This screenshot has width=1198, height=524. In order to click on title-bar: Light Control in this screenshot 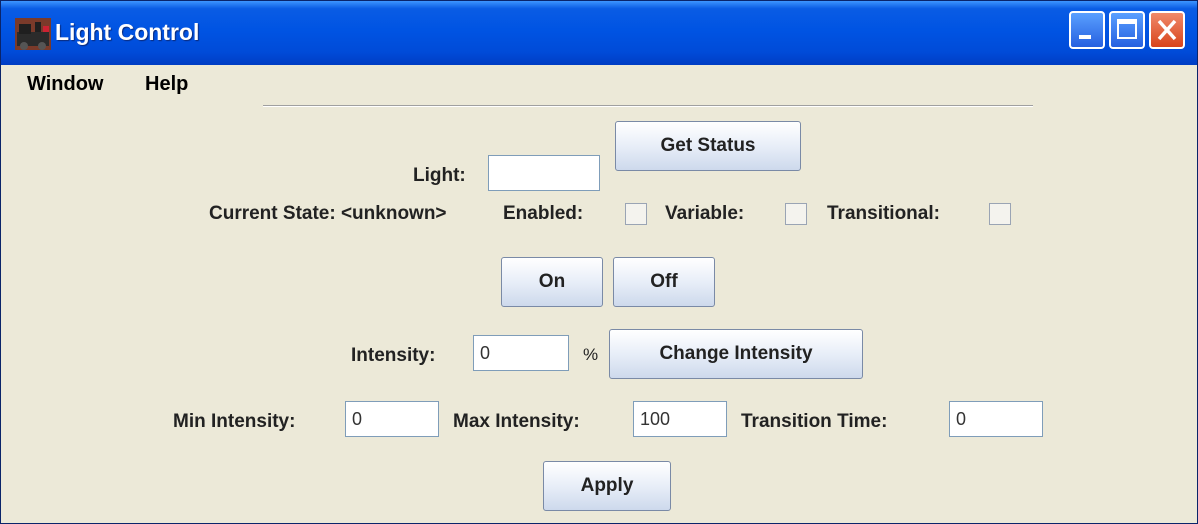, I will do `click(599, 33)`.